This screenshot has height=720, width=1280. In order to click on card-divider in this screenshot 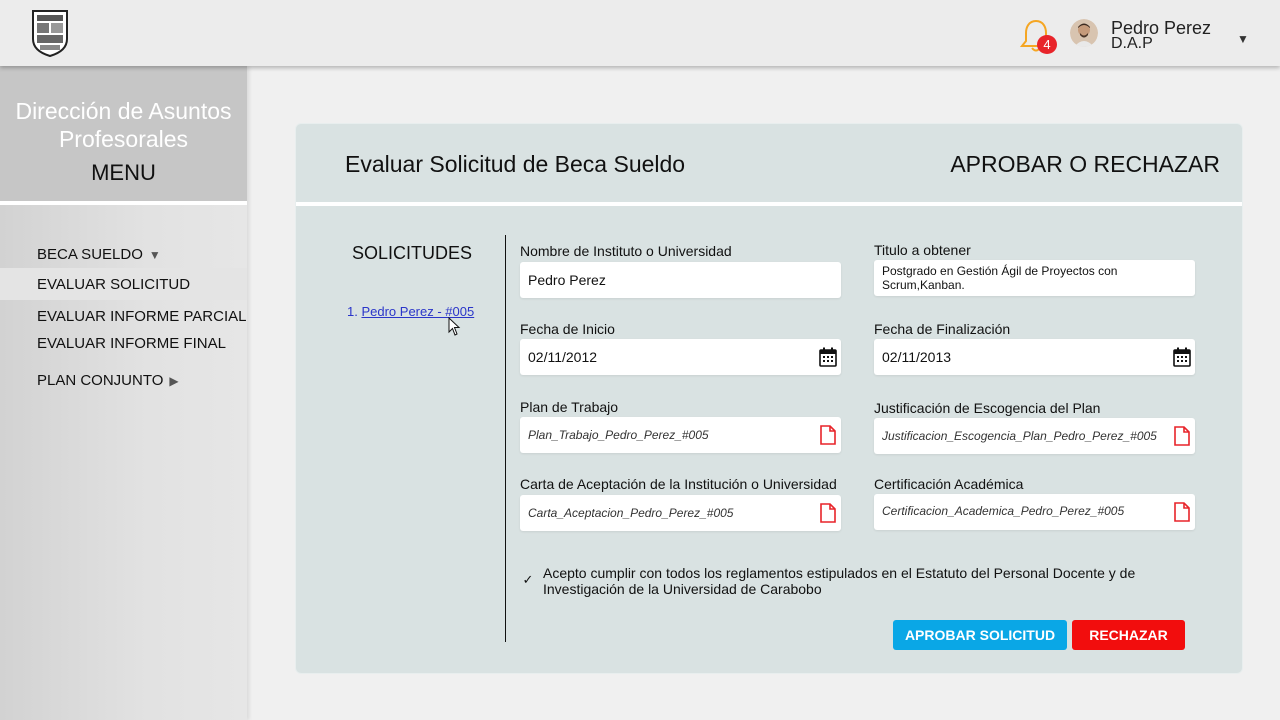, I will do `click(769, 204)`.